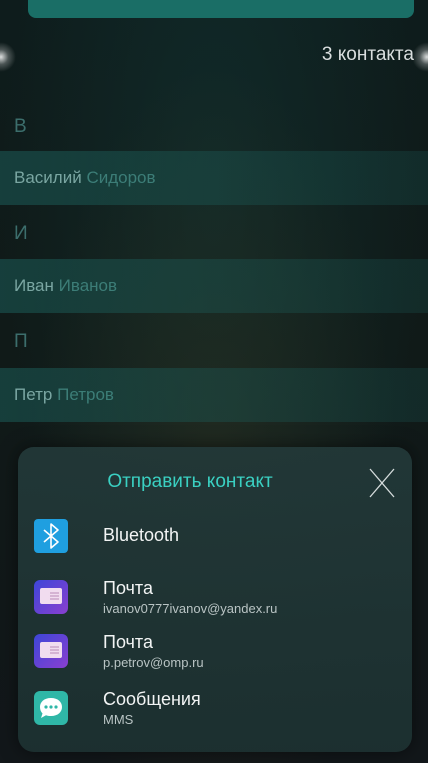  I want to click on close-button, so click(382, 483).